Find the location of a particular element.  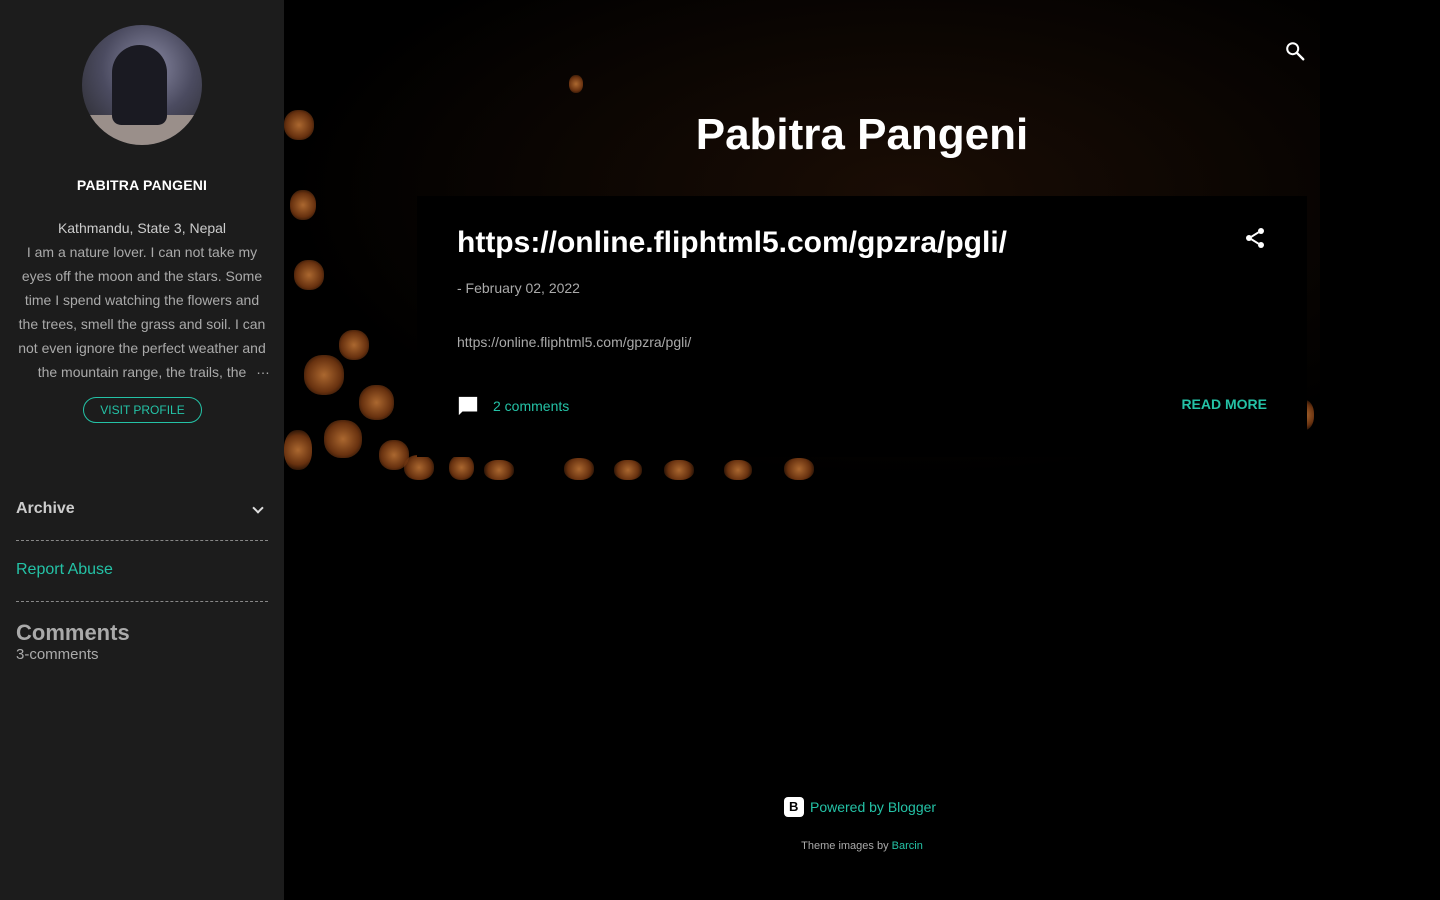

share-icon is located at coordinates (1255, 238).